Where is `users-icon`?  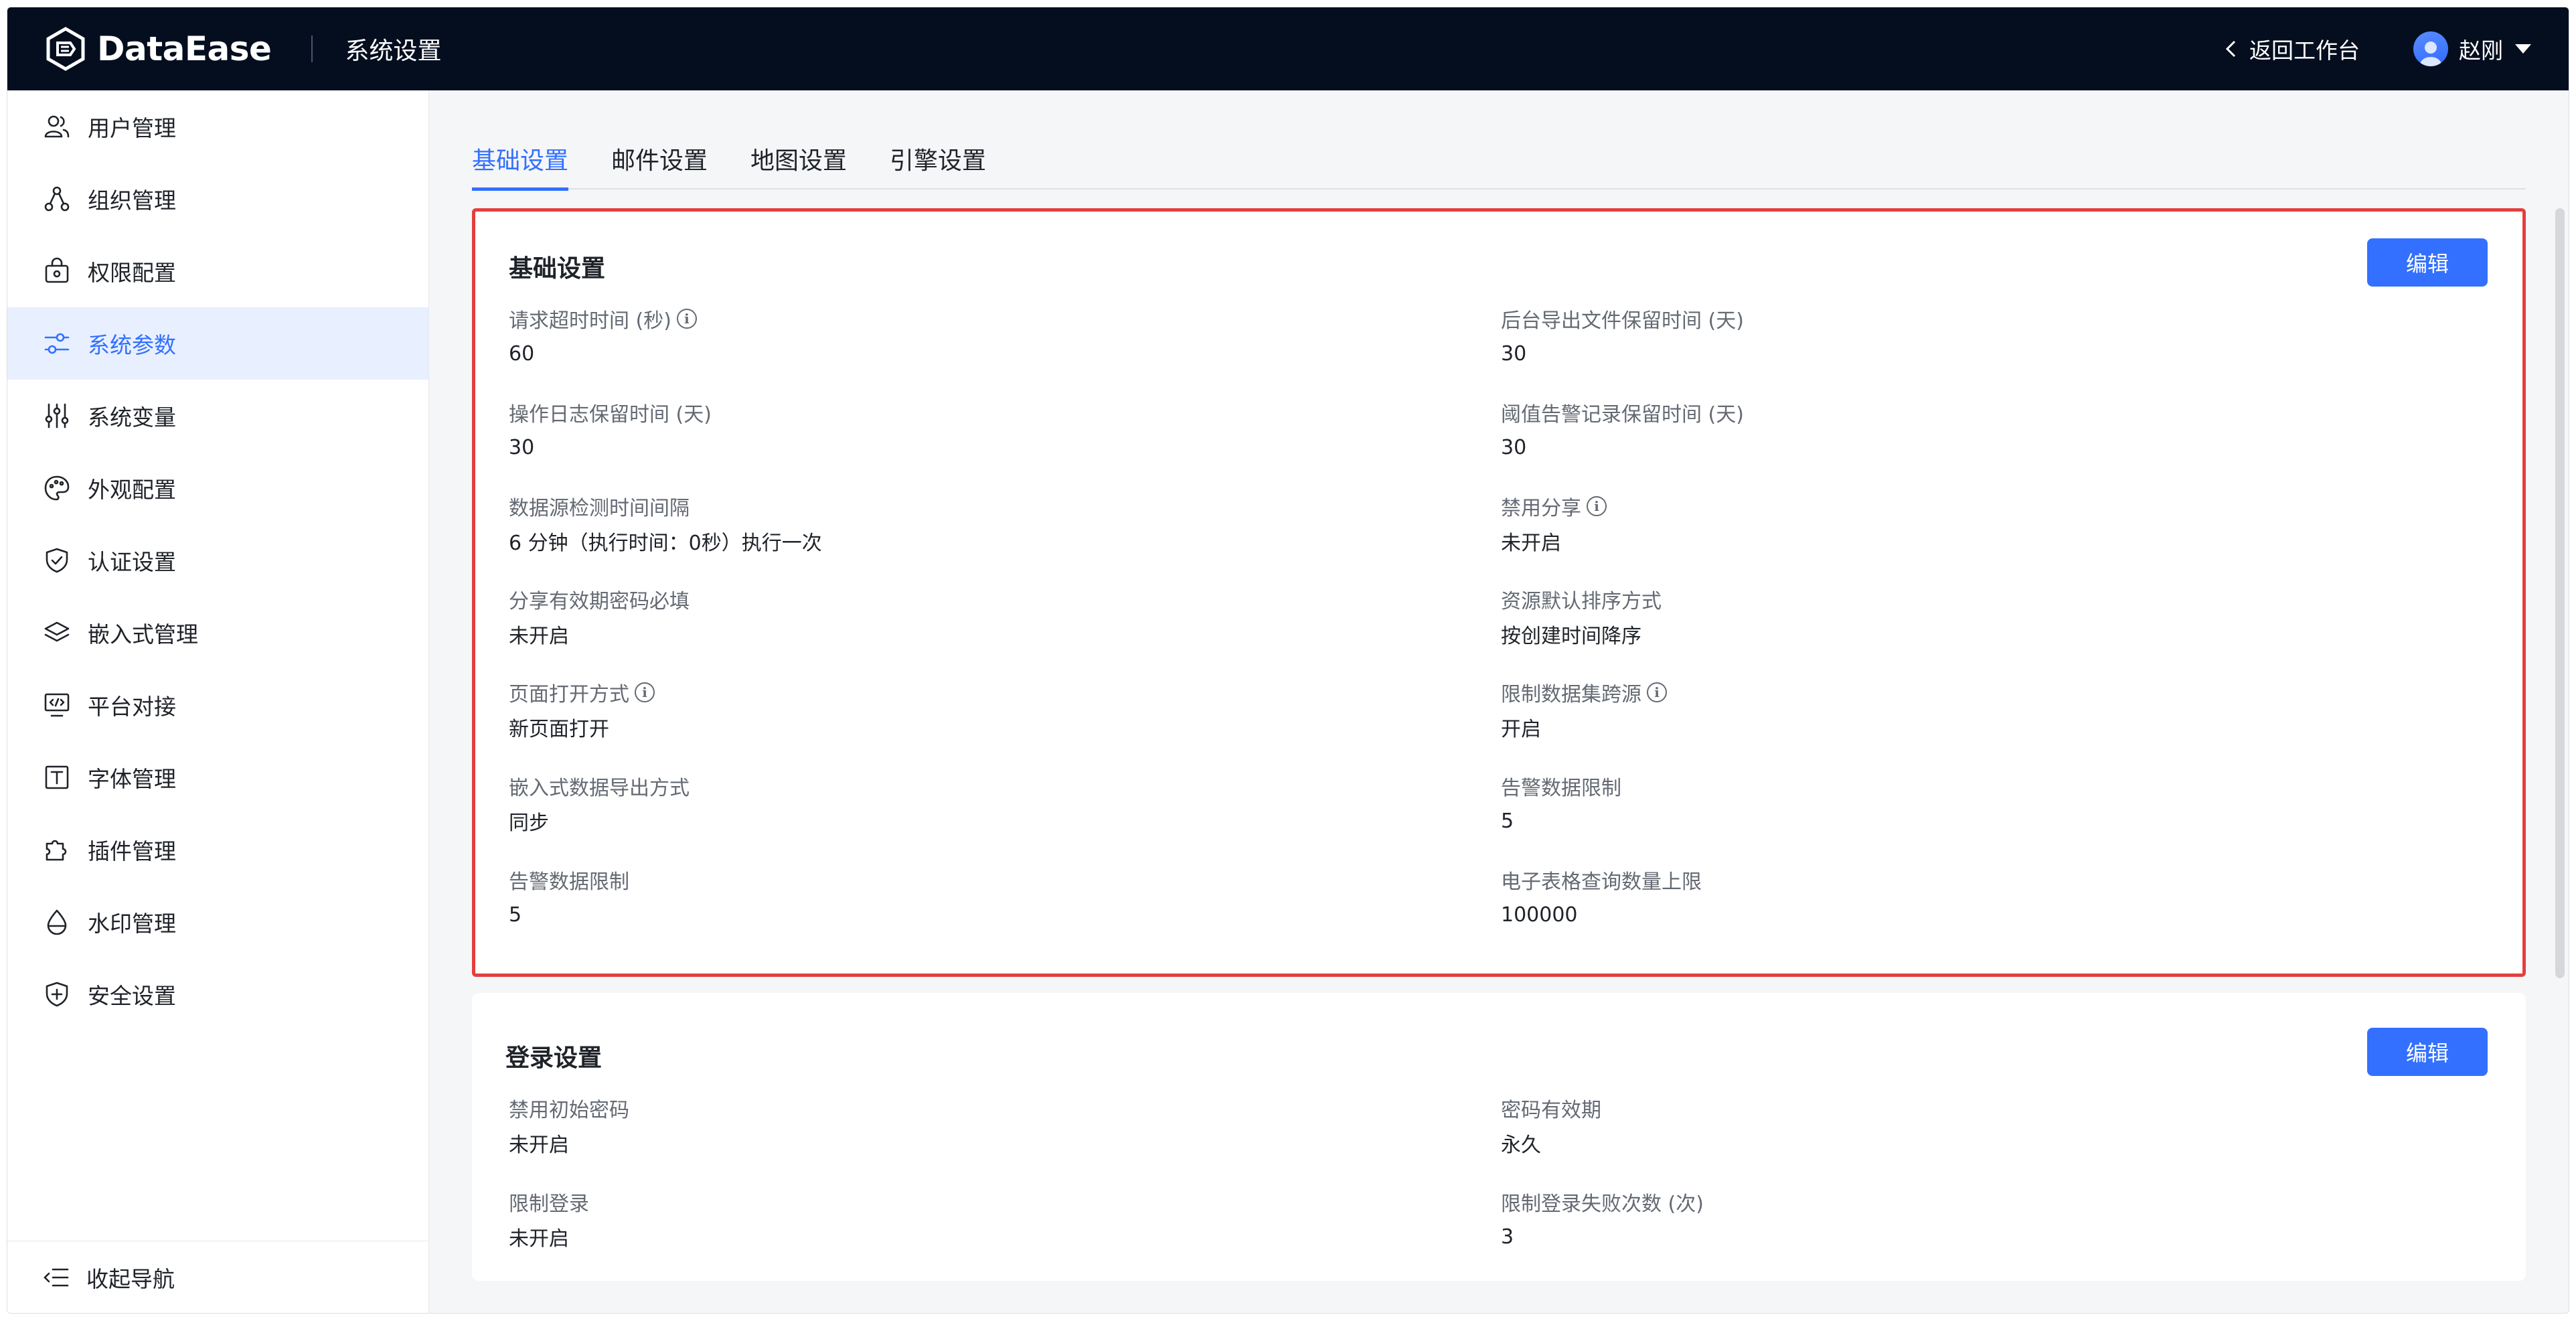
users-icon is located at coordinates (57, 126).